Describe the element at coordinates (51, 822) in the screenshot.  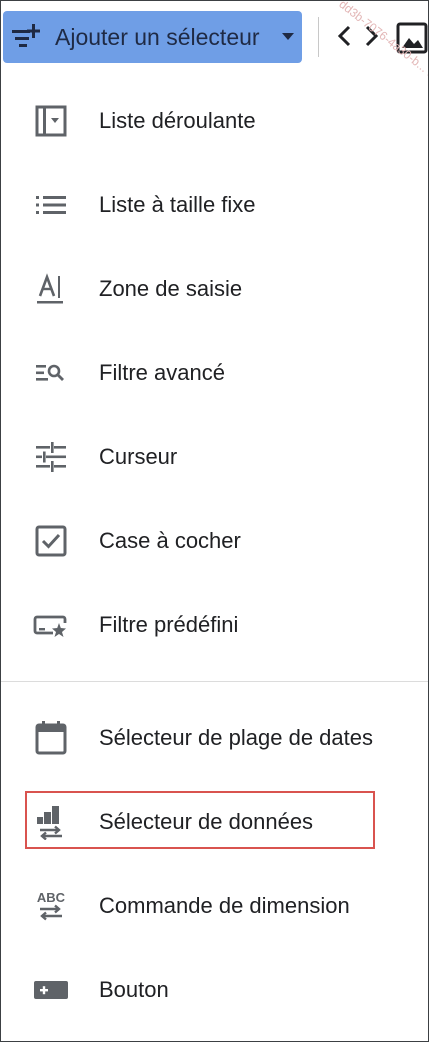
I see `data-source-icon` at that location.